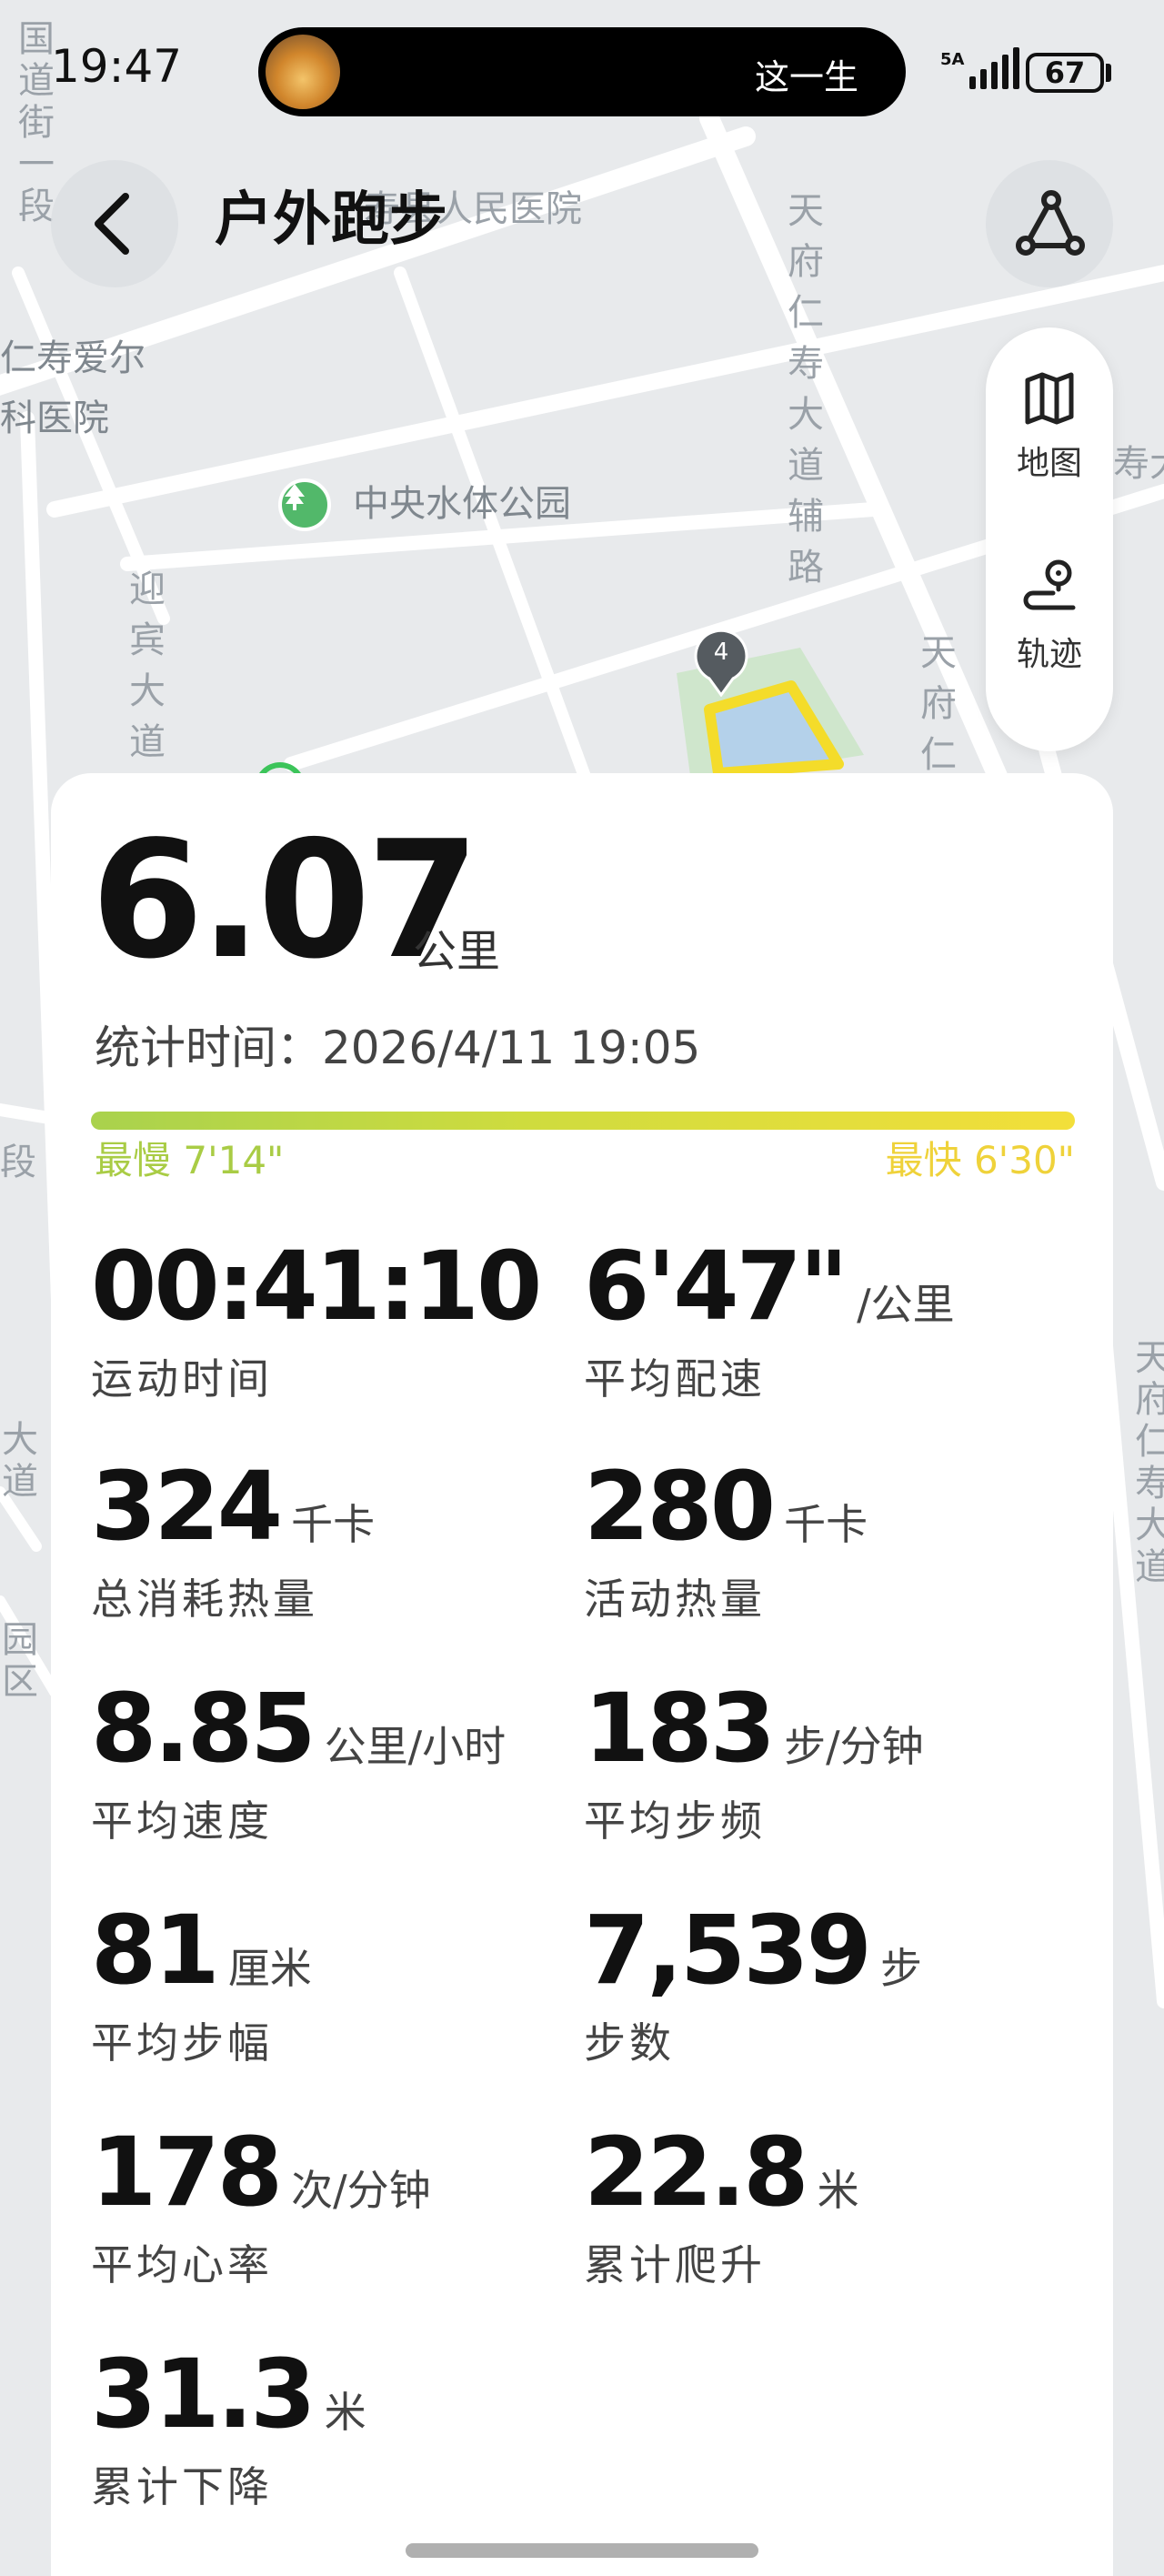  I want to click on km-marker-number: 4, so click(721, 652).